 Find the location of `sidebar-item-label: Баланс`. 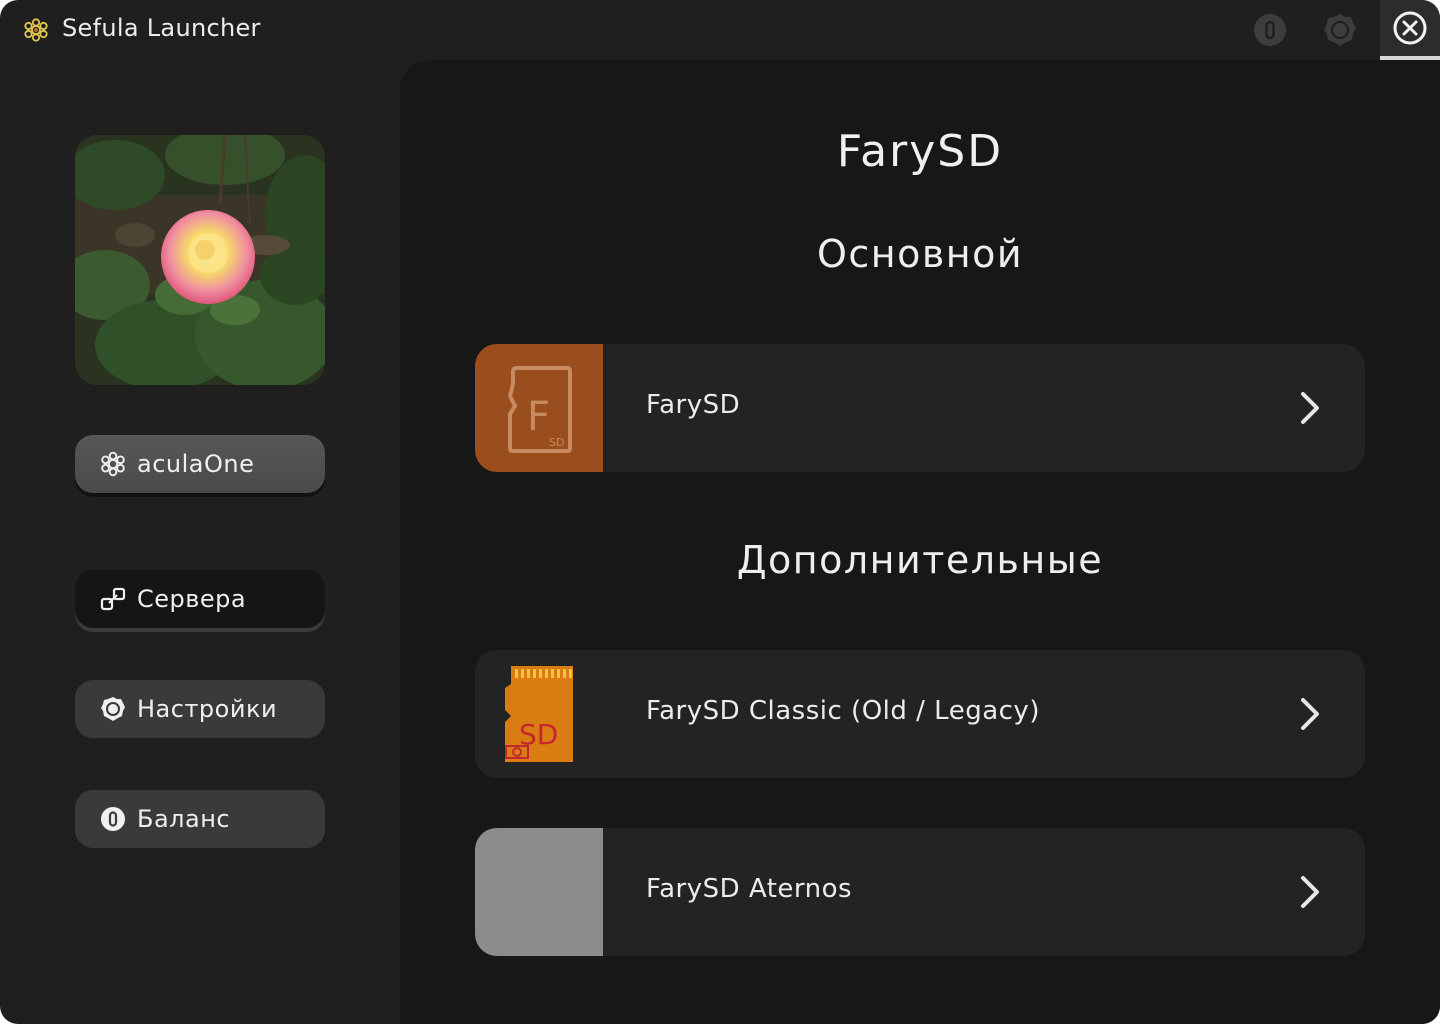

sidebar-item-label: Баланс is located at coordinates (184, 819).